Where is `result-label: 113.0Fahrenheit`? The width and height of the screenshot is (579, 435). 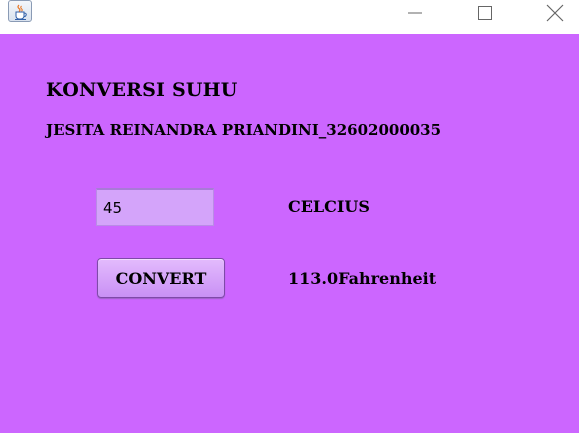 result-label: 113.0Fahrenheit is located at coordinates (362, 278).